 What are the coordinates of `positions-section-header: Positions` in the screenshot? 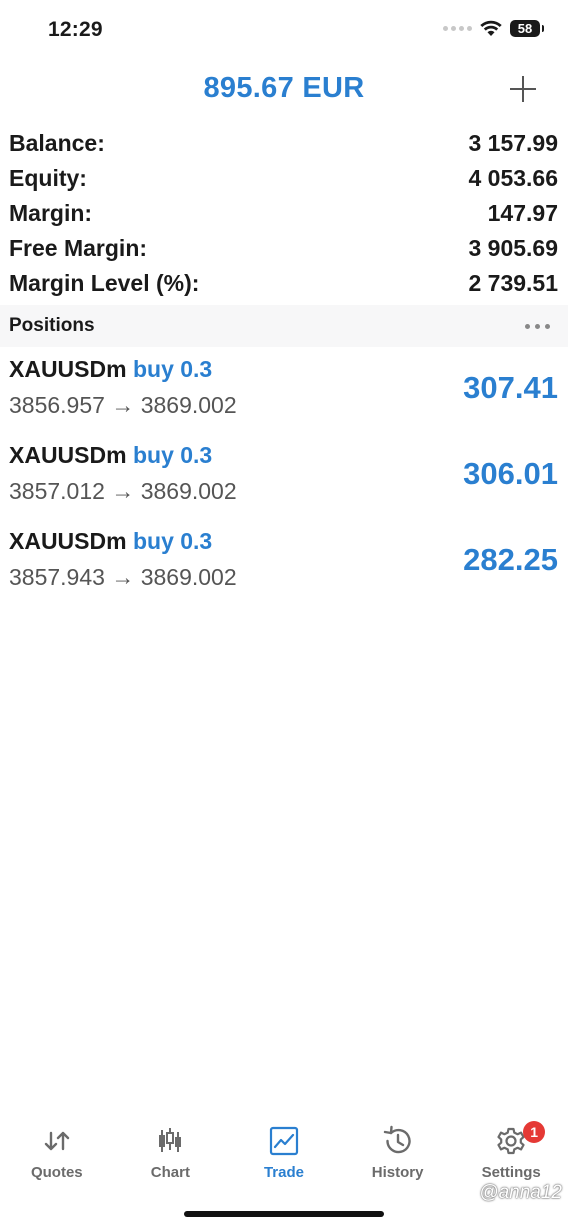 It's located at (284, 326).